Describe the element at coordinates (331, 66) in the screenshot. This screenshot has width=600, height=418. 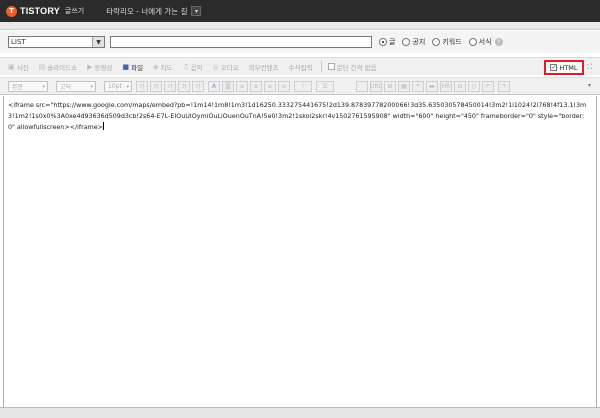
I see `checkbox-icon` at that location.